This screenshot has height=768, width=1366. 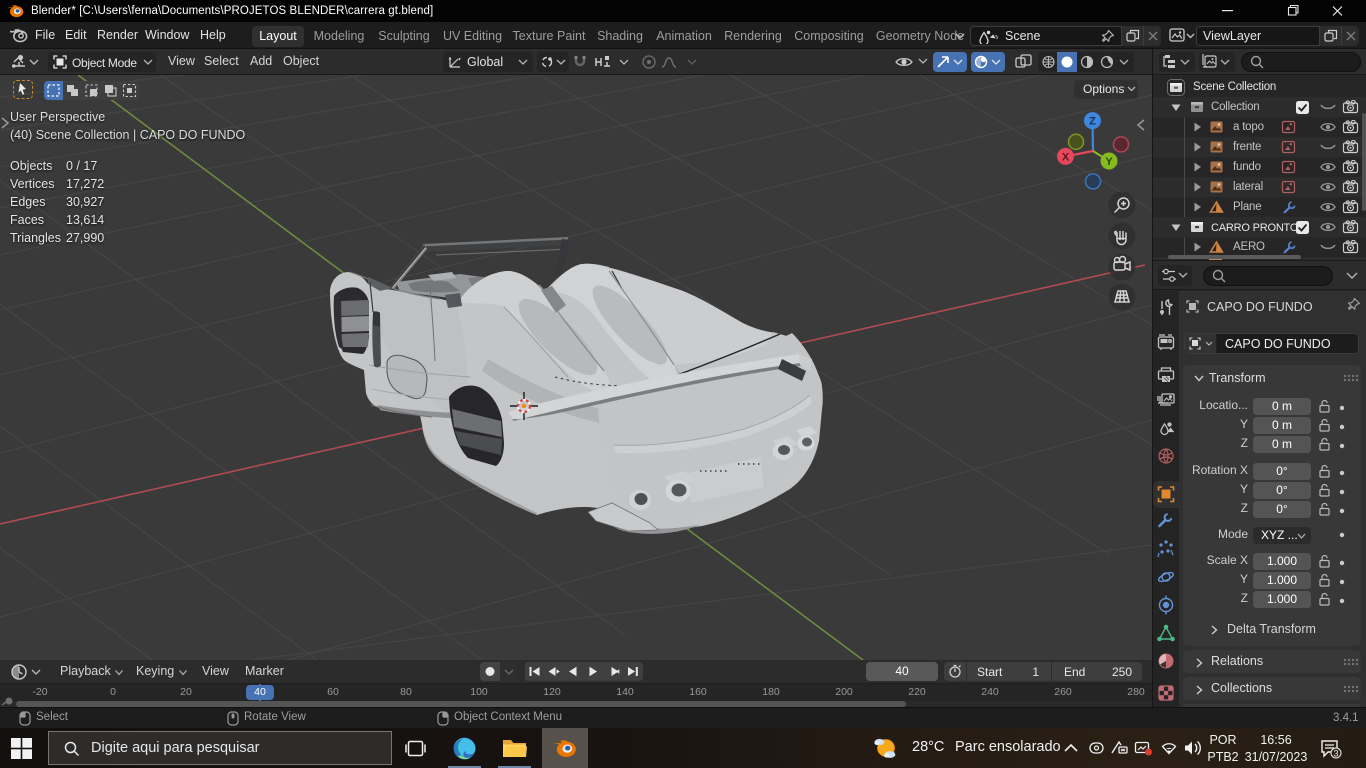 What do you see at coordinates (1092, 122) in the screenshot?
I see `svg-text: Z` at bounding box center [1092, 122].